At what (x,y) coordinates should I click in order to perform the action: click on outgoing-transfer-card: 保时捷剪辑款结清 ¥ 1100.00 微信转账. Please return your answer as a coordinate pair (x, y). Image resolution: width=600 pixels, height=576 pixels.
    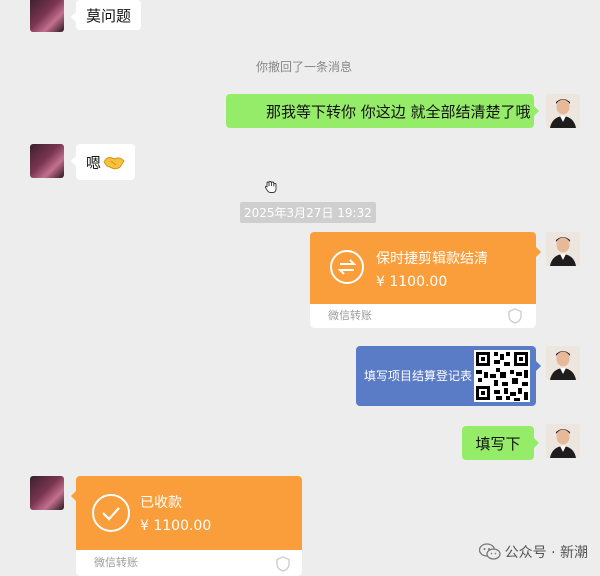
    Looking at the image, I should click on (425, 280).